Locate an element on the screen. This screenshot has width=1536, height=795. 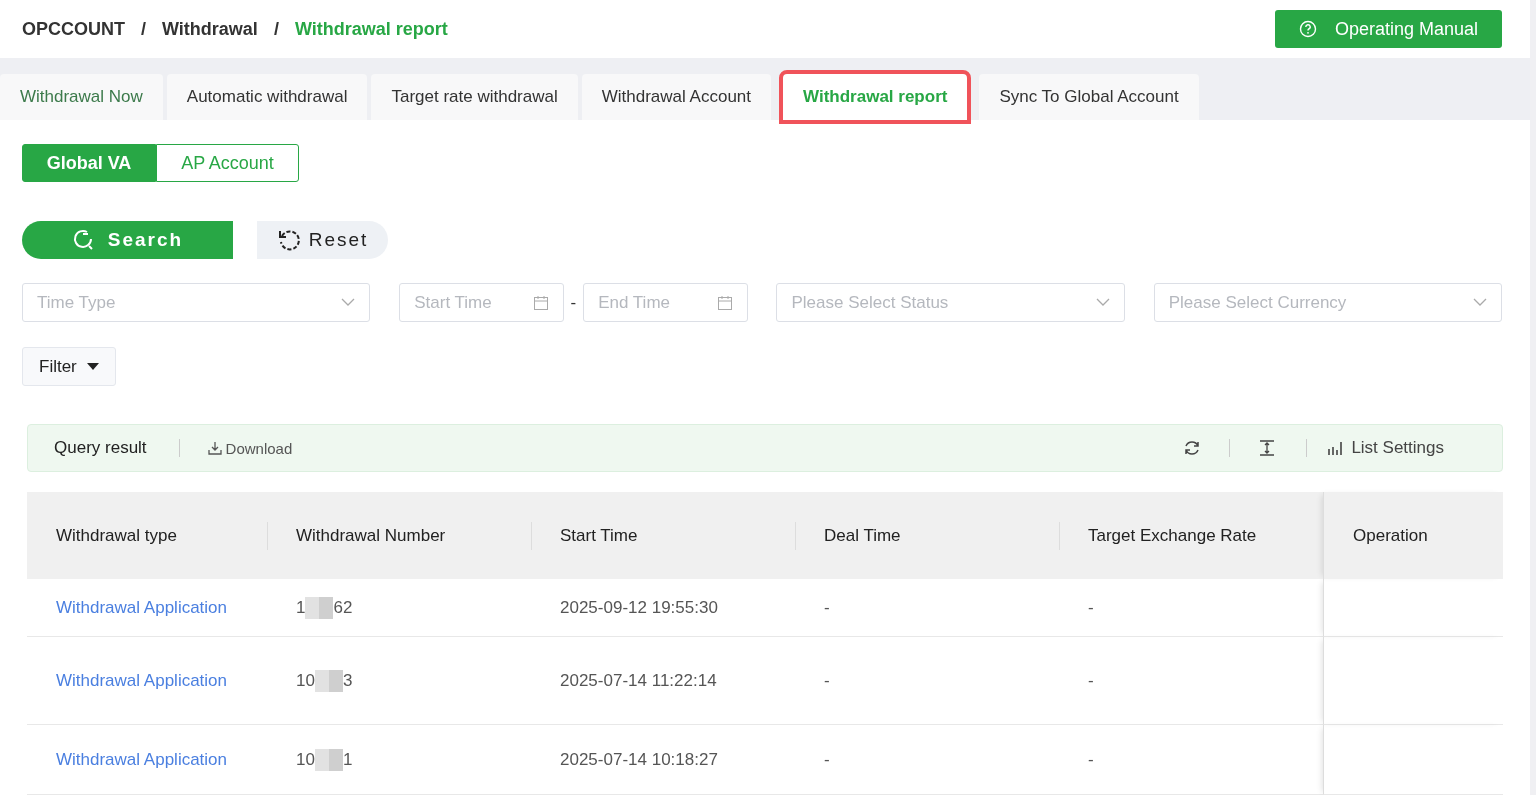
filter-button: Filter is located at coordinates (69, 366).